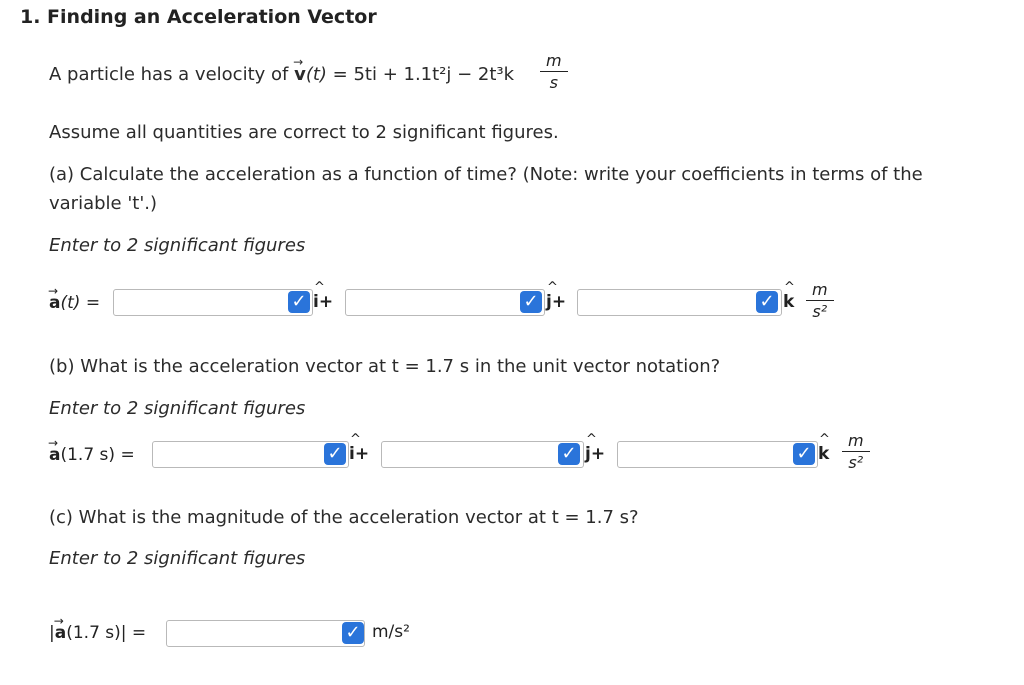 Image resolution: width=1024 pixels, height=685 pixels. What do you see at coordinates (98, 628) in the screenshot?
I see `part-c-label: | → a(1.7 s)| =` at bounding box center [98, 628].